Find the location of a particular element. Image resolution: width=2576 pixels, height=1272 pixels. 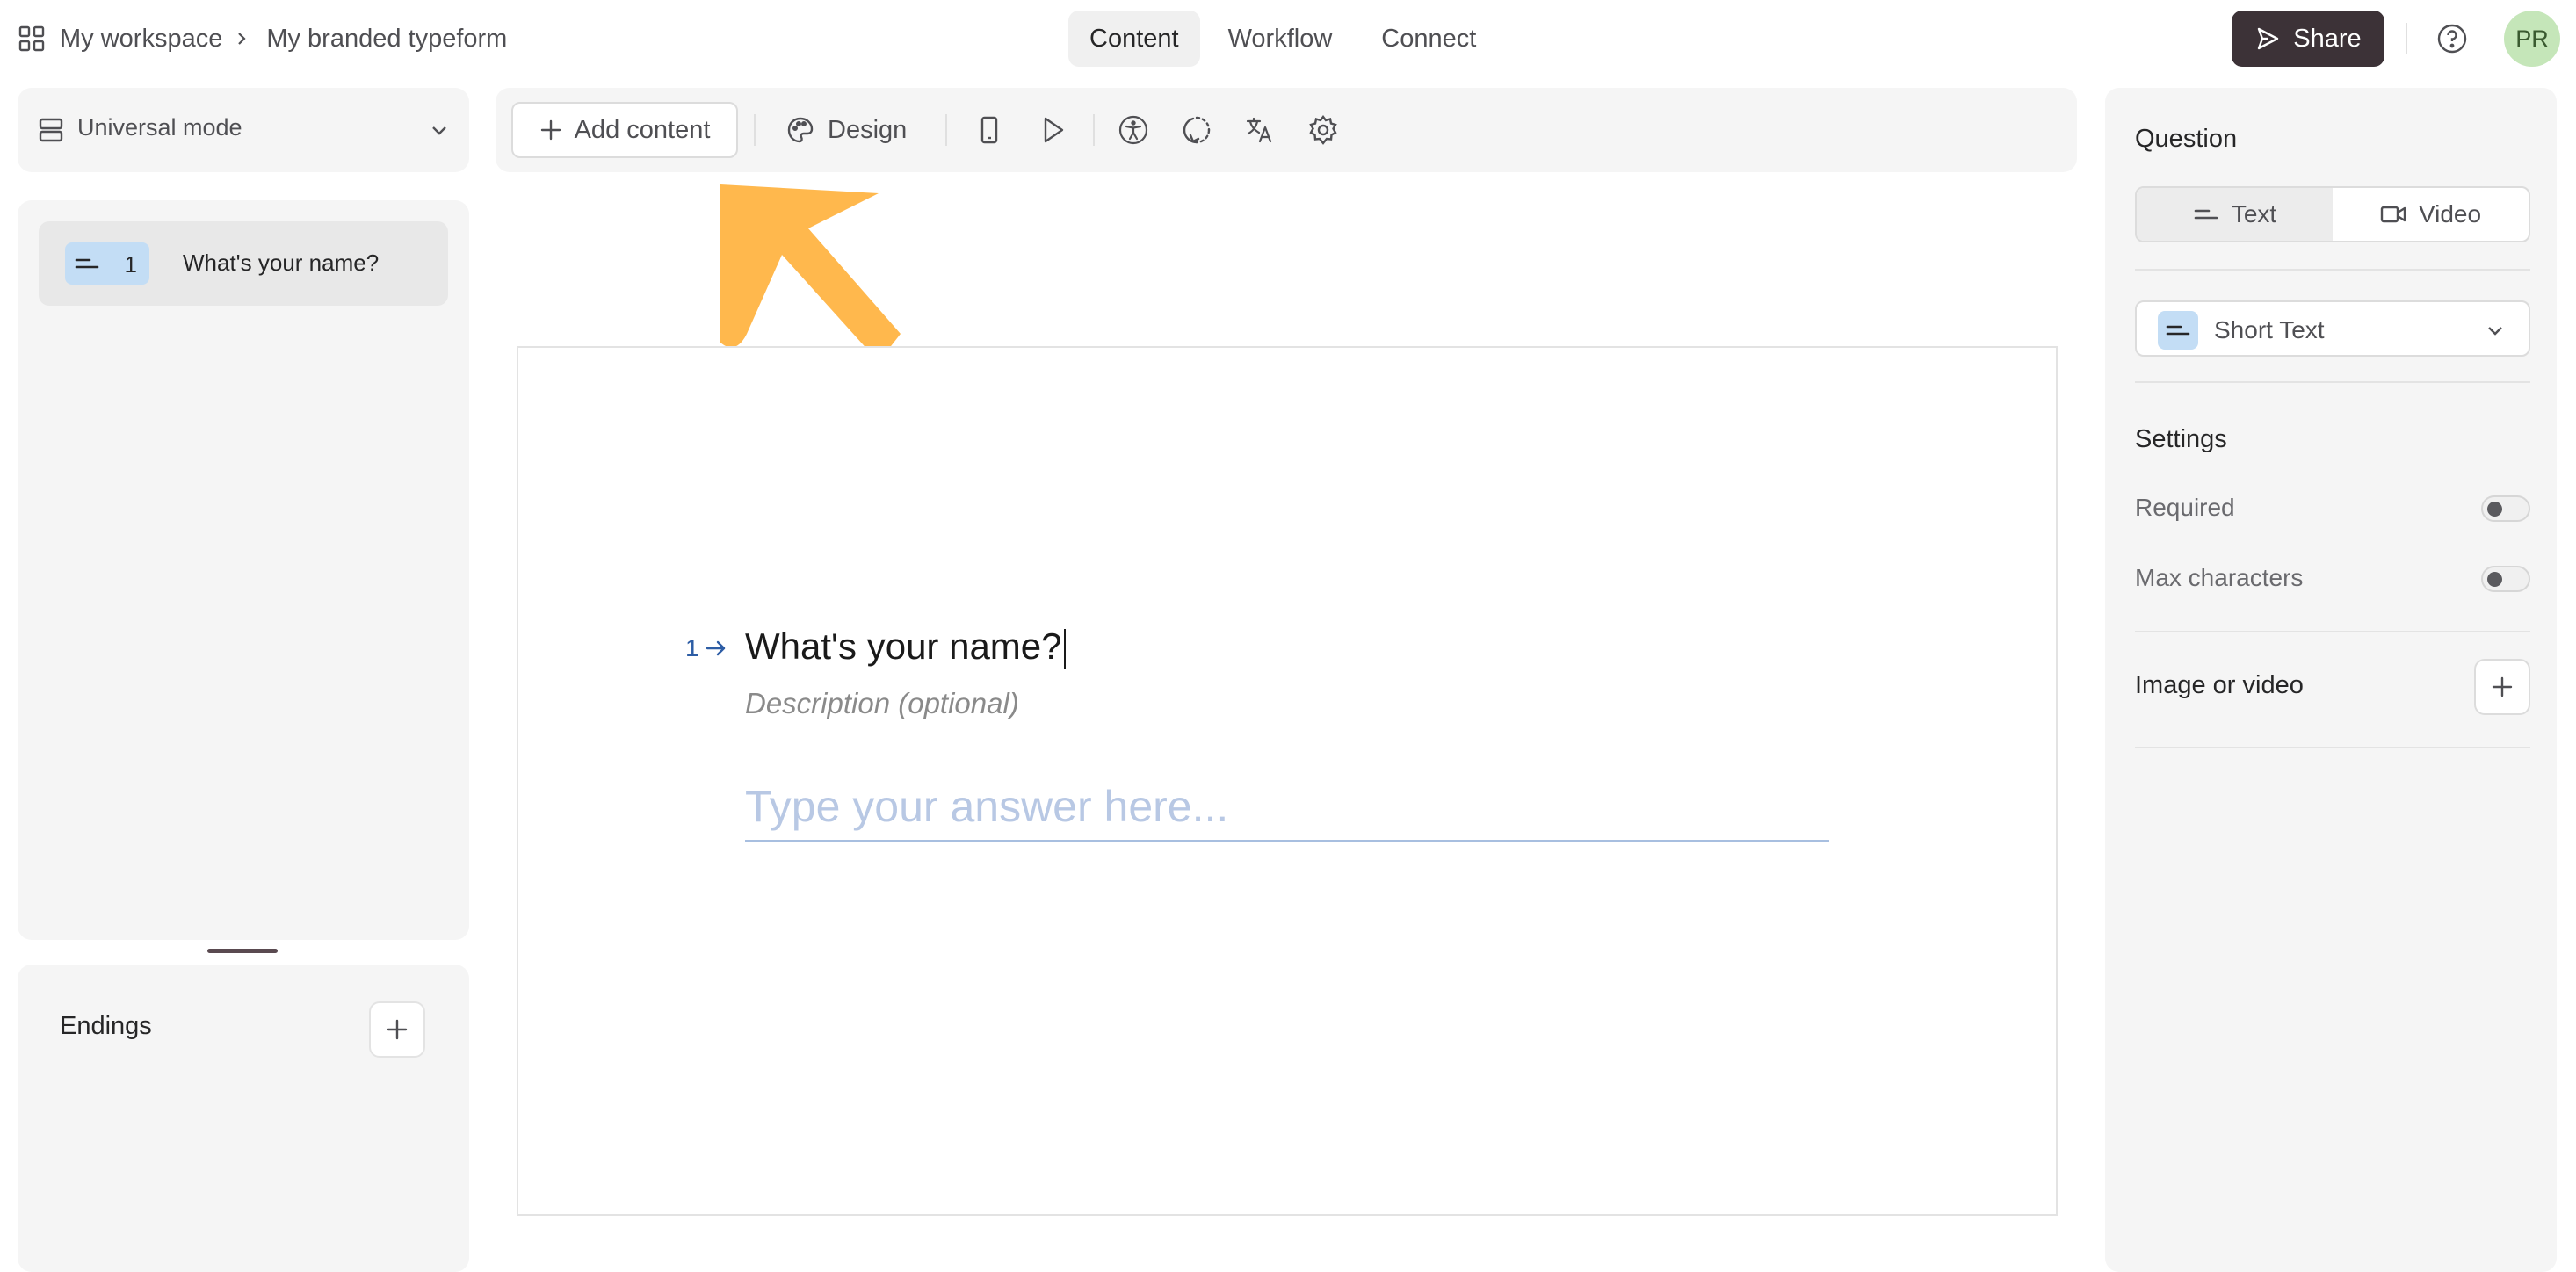

format-text-label: Text is located at coordinates (2254, 214).